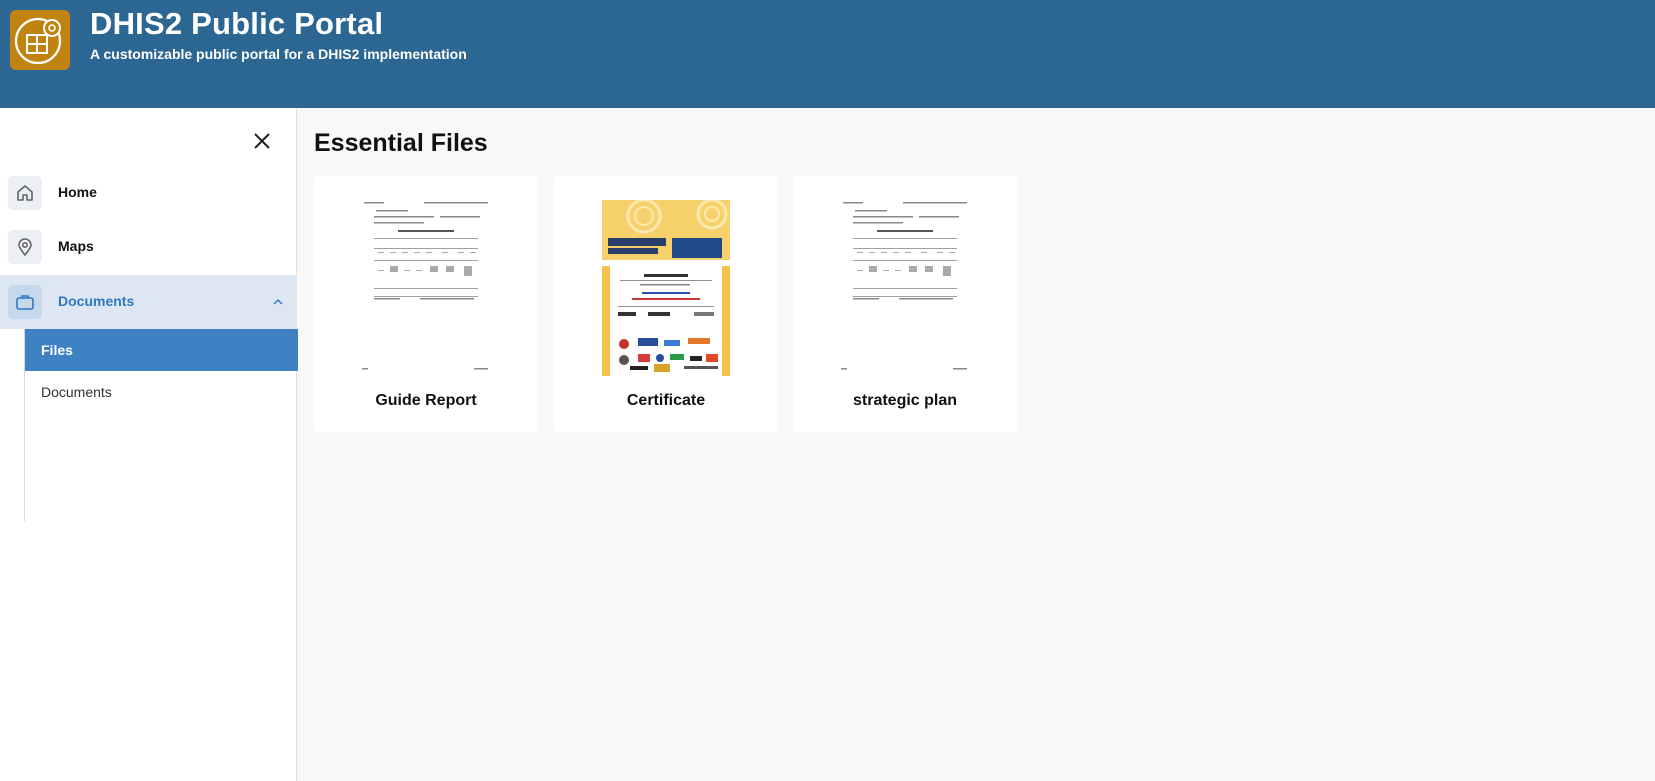  What do you see at coordinates (25, 302) in the screenshot?
I see `briefcase-icon` at bounding box center [25, 302].